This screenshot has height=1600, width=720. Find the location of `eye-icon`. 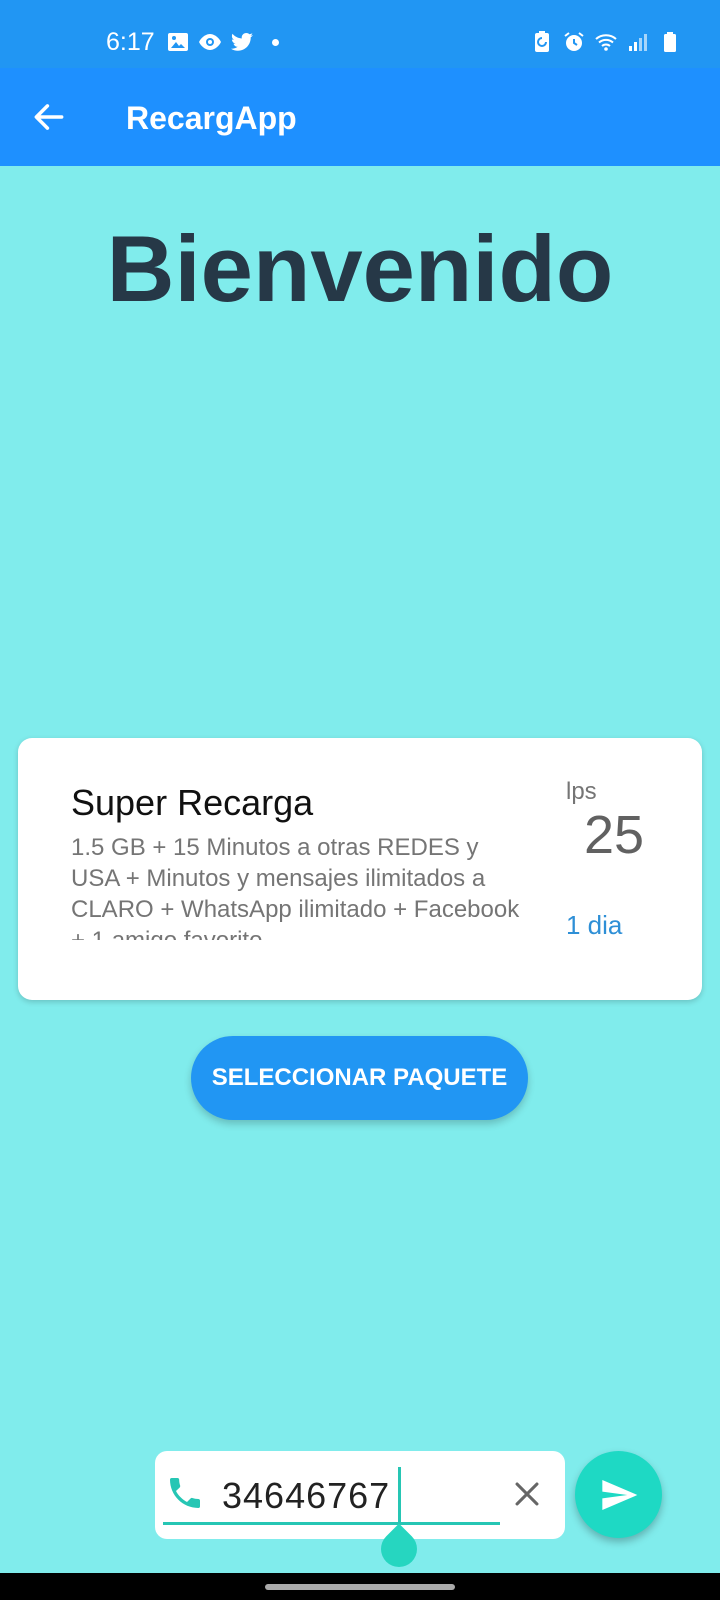

eye-icon is located at coordinates (210, 42).